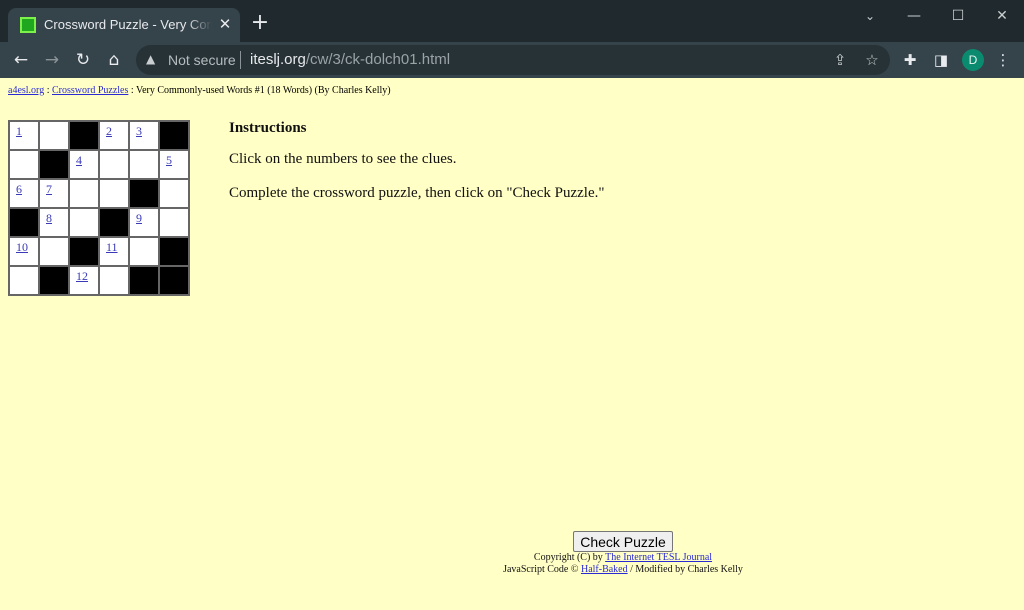 Image resolution: width=1024 pixels, height=610 pixels. Describe the element at coordinates (24, 135) in the screenshot. I see `grid-cell: 1` at that location.